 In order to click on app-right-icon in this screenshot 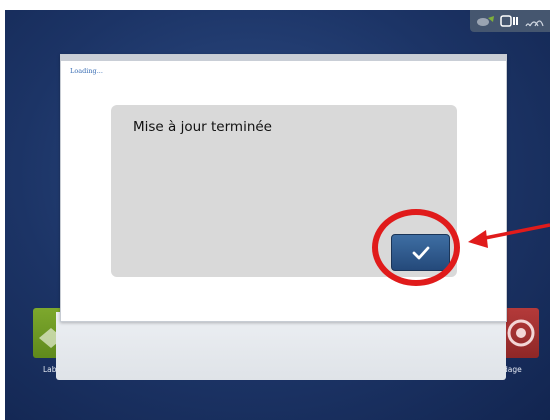, I will do `click(521, 333)`.